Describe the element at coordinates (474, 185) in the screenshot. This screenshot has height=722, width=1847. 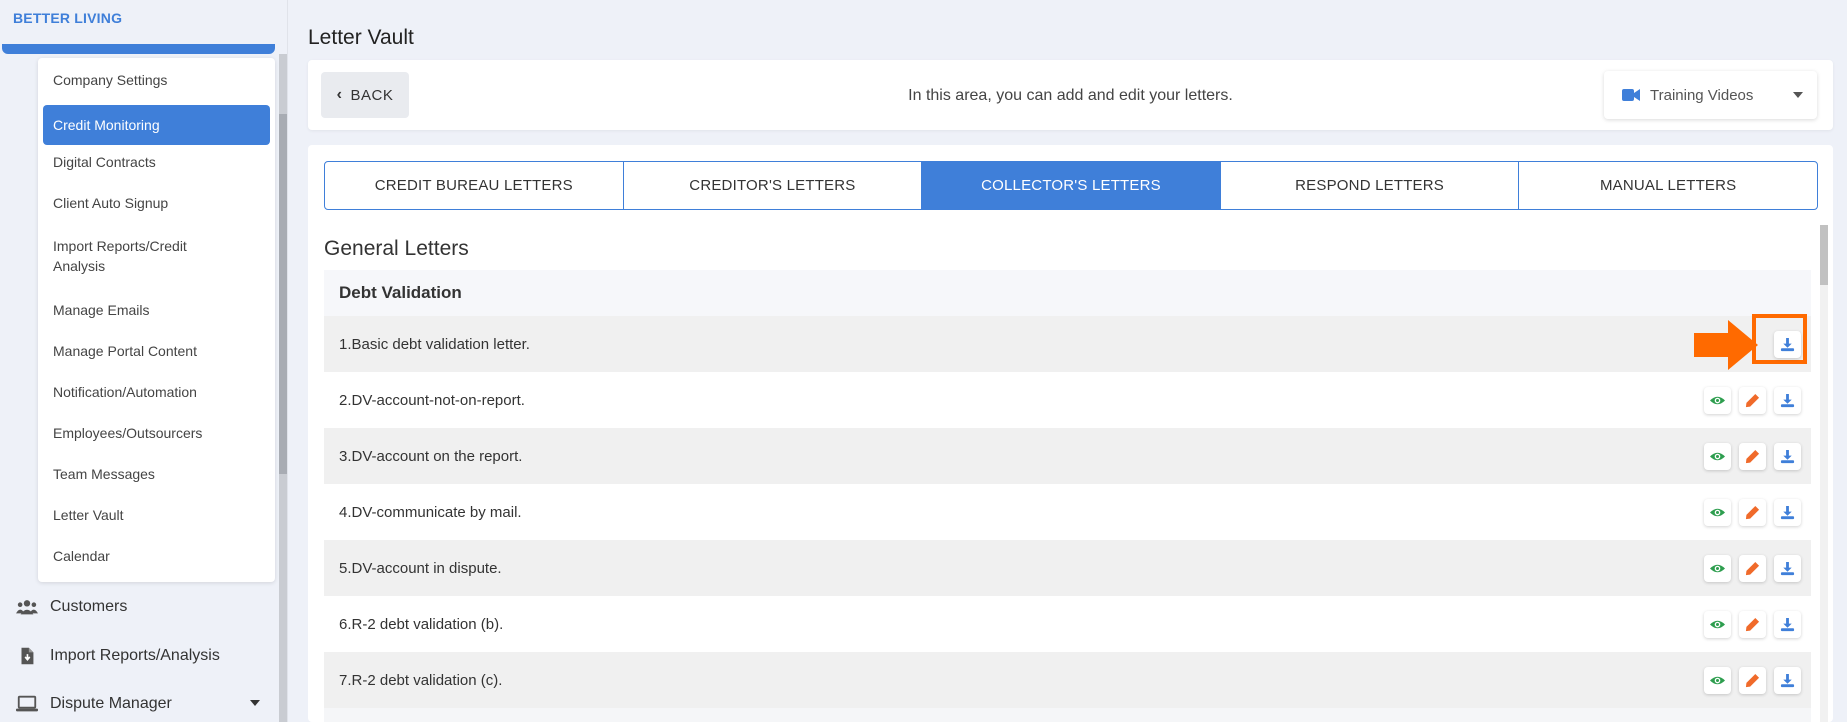
I see `tab-credit-bureau-letters: CREDIT BUREAU LETTERS` at that location.